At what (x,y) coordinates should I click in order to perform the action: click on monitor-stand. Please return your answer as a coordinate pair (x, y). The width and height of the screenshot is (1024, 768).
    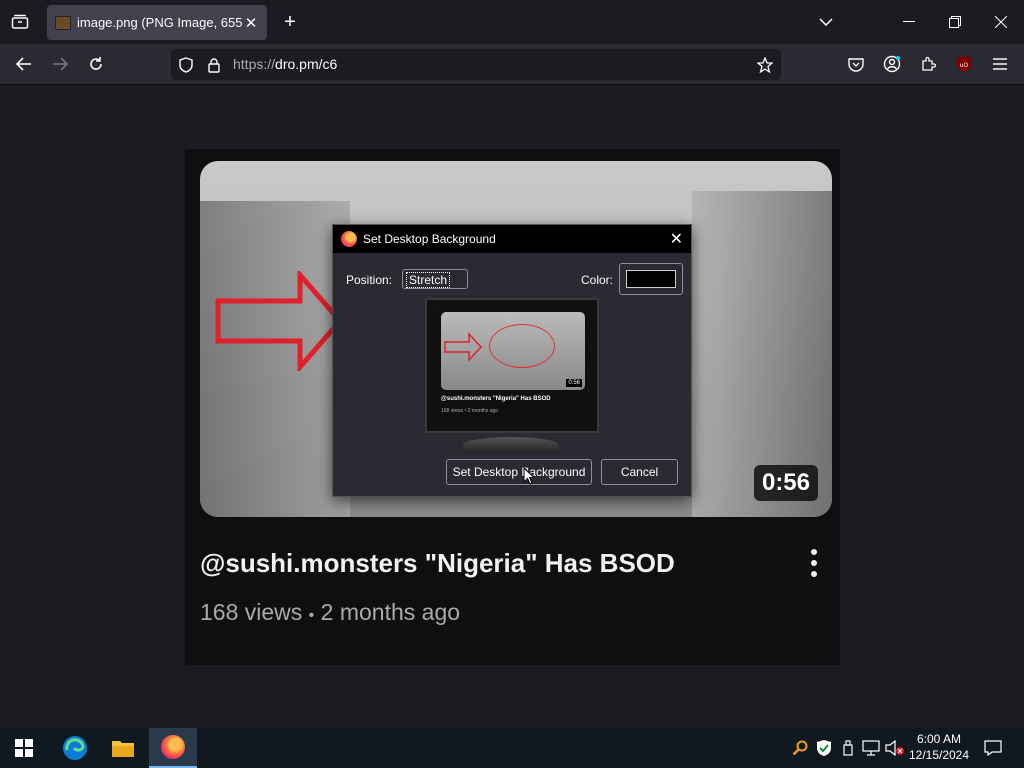
    Looking at the image, I should click on (511, 445).